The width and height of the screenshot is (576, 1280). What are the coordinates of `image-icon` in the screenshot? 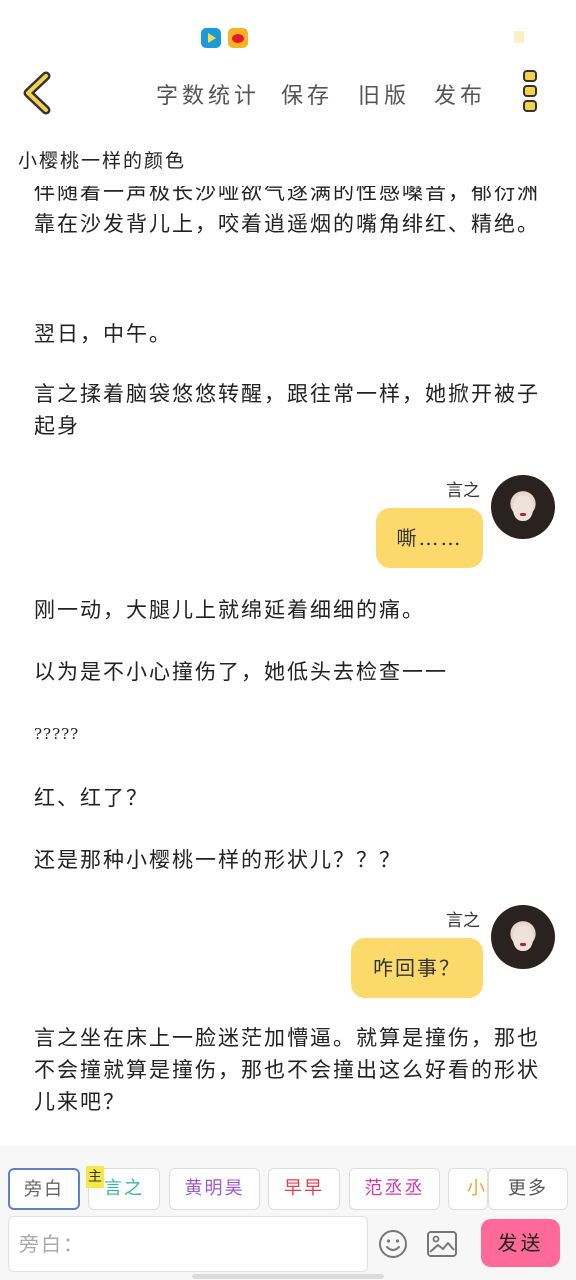 It's located at (442, 1244).